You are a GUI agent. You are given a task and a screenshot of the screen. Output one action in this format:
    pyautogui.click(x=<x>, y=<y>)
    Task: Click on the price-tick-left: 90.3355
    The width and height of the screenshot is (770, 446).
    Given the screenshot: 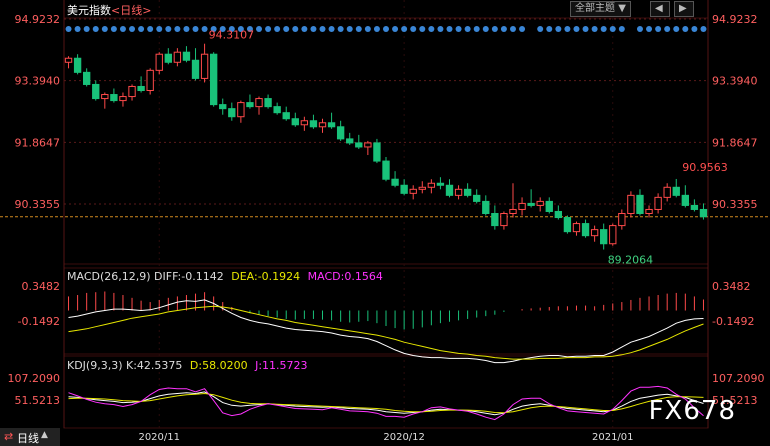 What is the action you would take?
    pyautogui.click(x=38, y=204)
    